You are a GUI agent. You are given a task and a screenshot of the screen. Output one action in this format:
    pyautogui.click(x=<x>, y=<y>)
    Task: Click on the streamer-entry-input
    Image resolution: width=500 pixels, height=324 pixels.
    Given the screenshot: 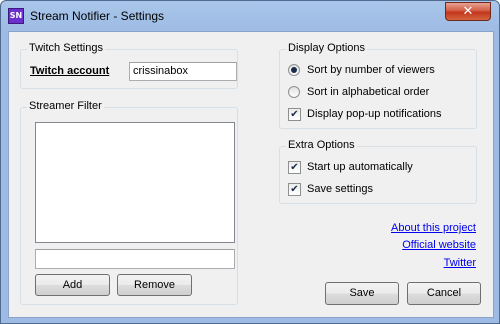 What is the action you would take?
    pyautogui.click(x=135, y=259)
    